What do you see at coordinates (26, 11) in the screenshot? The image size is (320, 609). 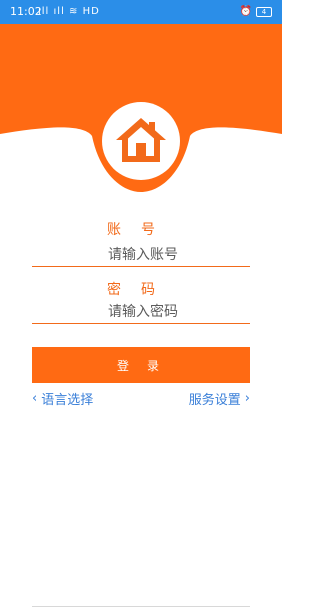 I see `status-time: 11:02` at bounding box center [26, 11].